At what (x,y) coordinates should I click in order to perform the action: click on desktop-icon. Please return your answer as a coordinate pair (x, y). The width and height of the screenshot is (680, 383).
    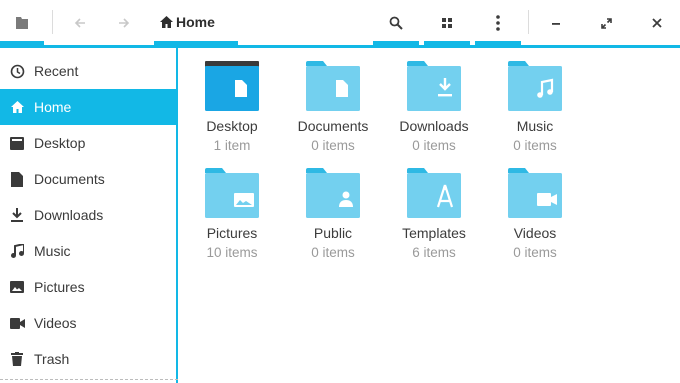
    Looking at the image, I should click on (17, 143).